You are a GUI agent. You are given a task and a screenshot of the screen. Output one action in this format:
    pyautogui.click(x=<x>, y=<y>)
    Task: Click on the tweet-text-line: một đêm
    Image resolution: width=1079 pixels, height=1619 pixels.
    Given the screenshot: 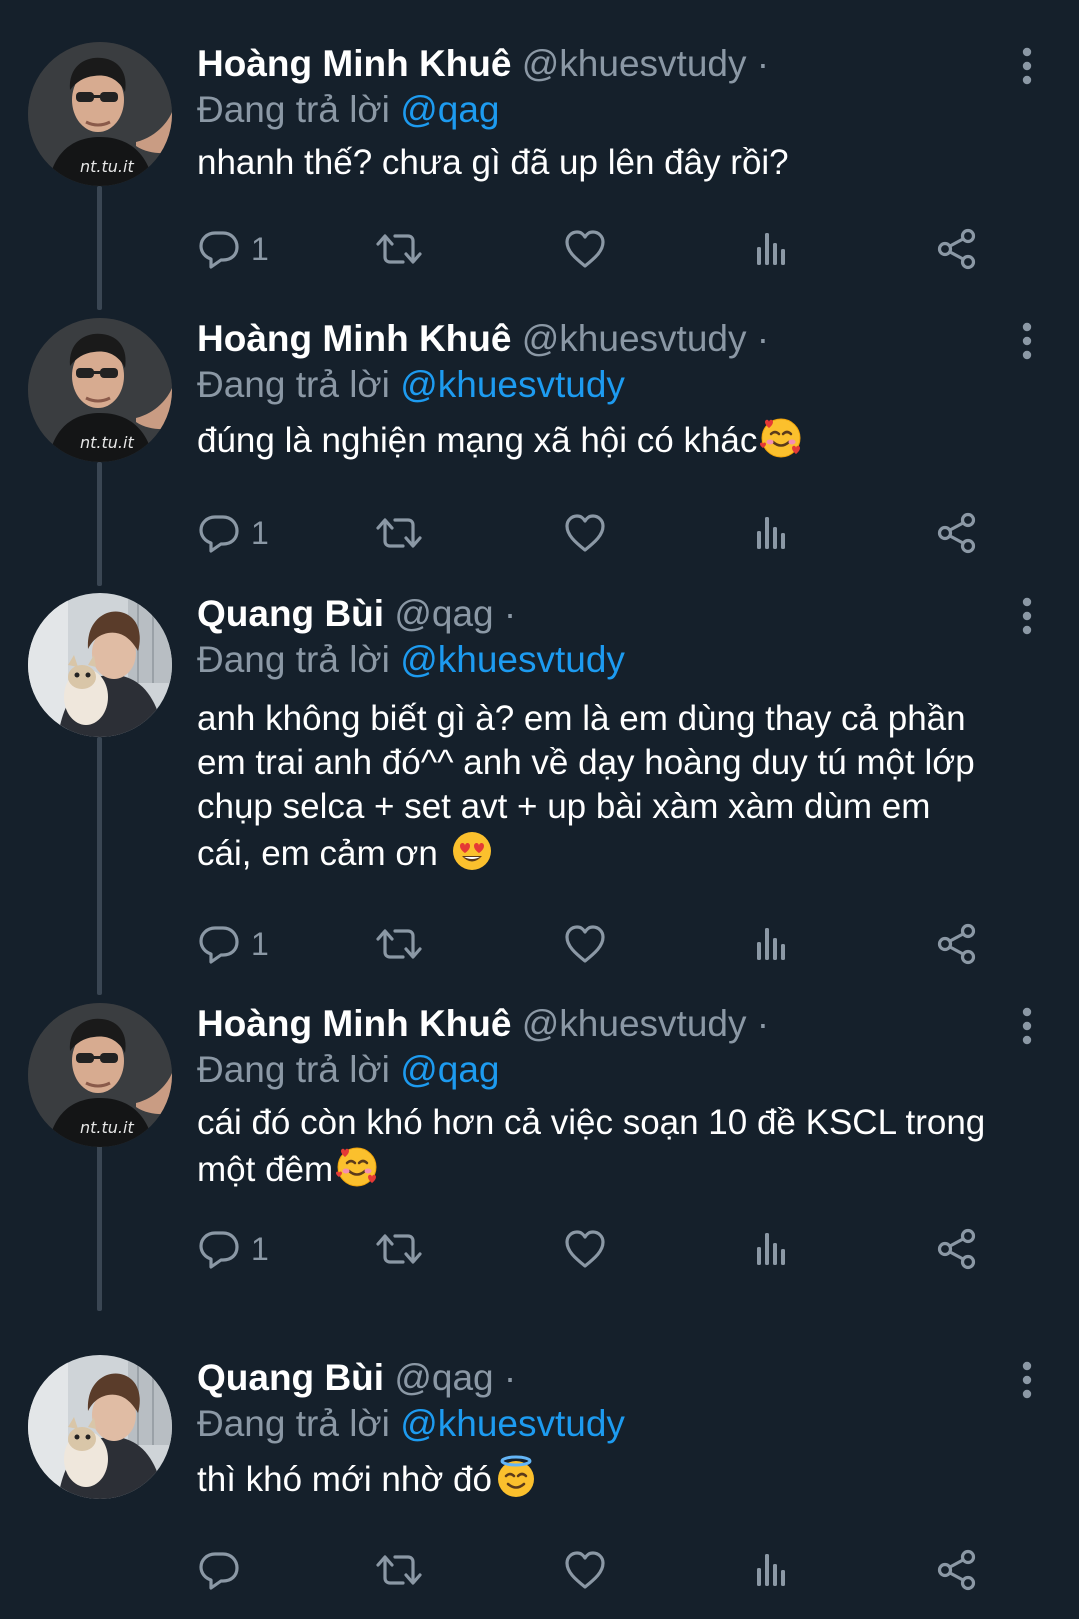 What is the action you would take?
    pyautogui.click(x=265, y=1169)
    